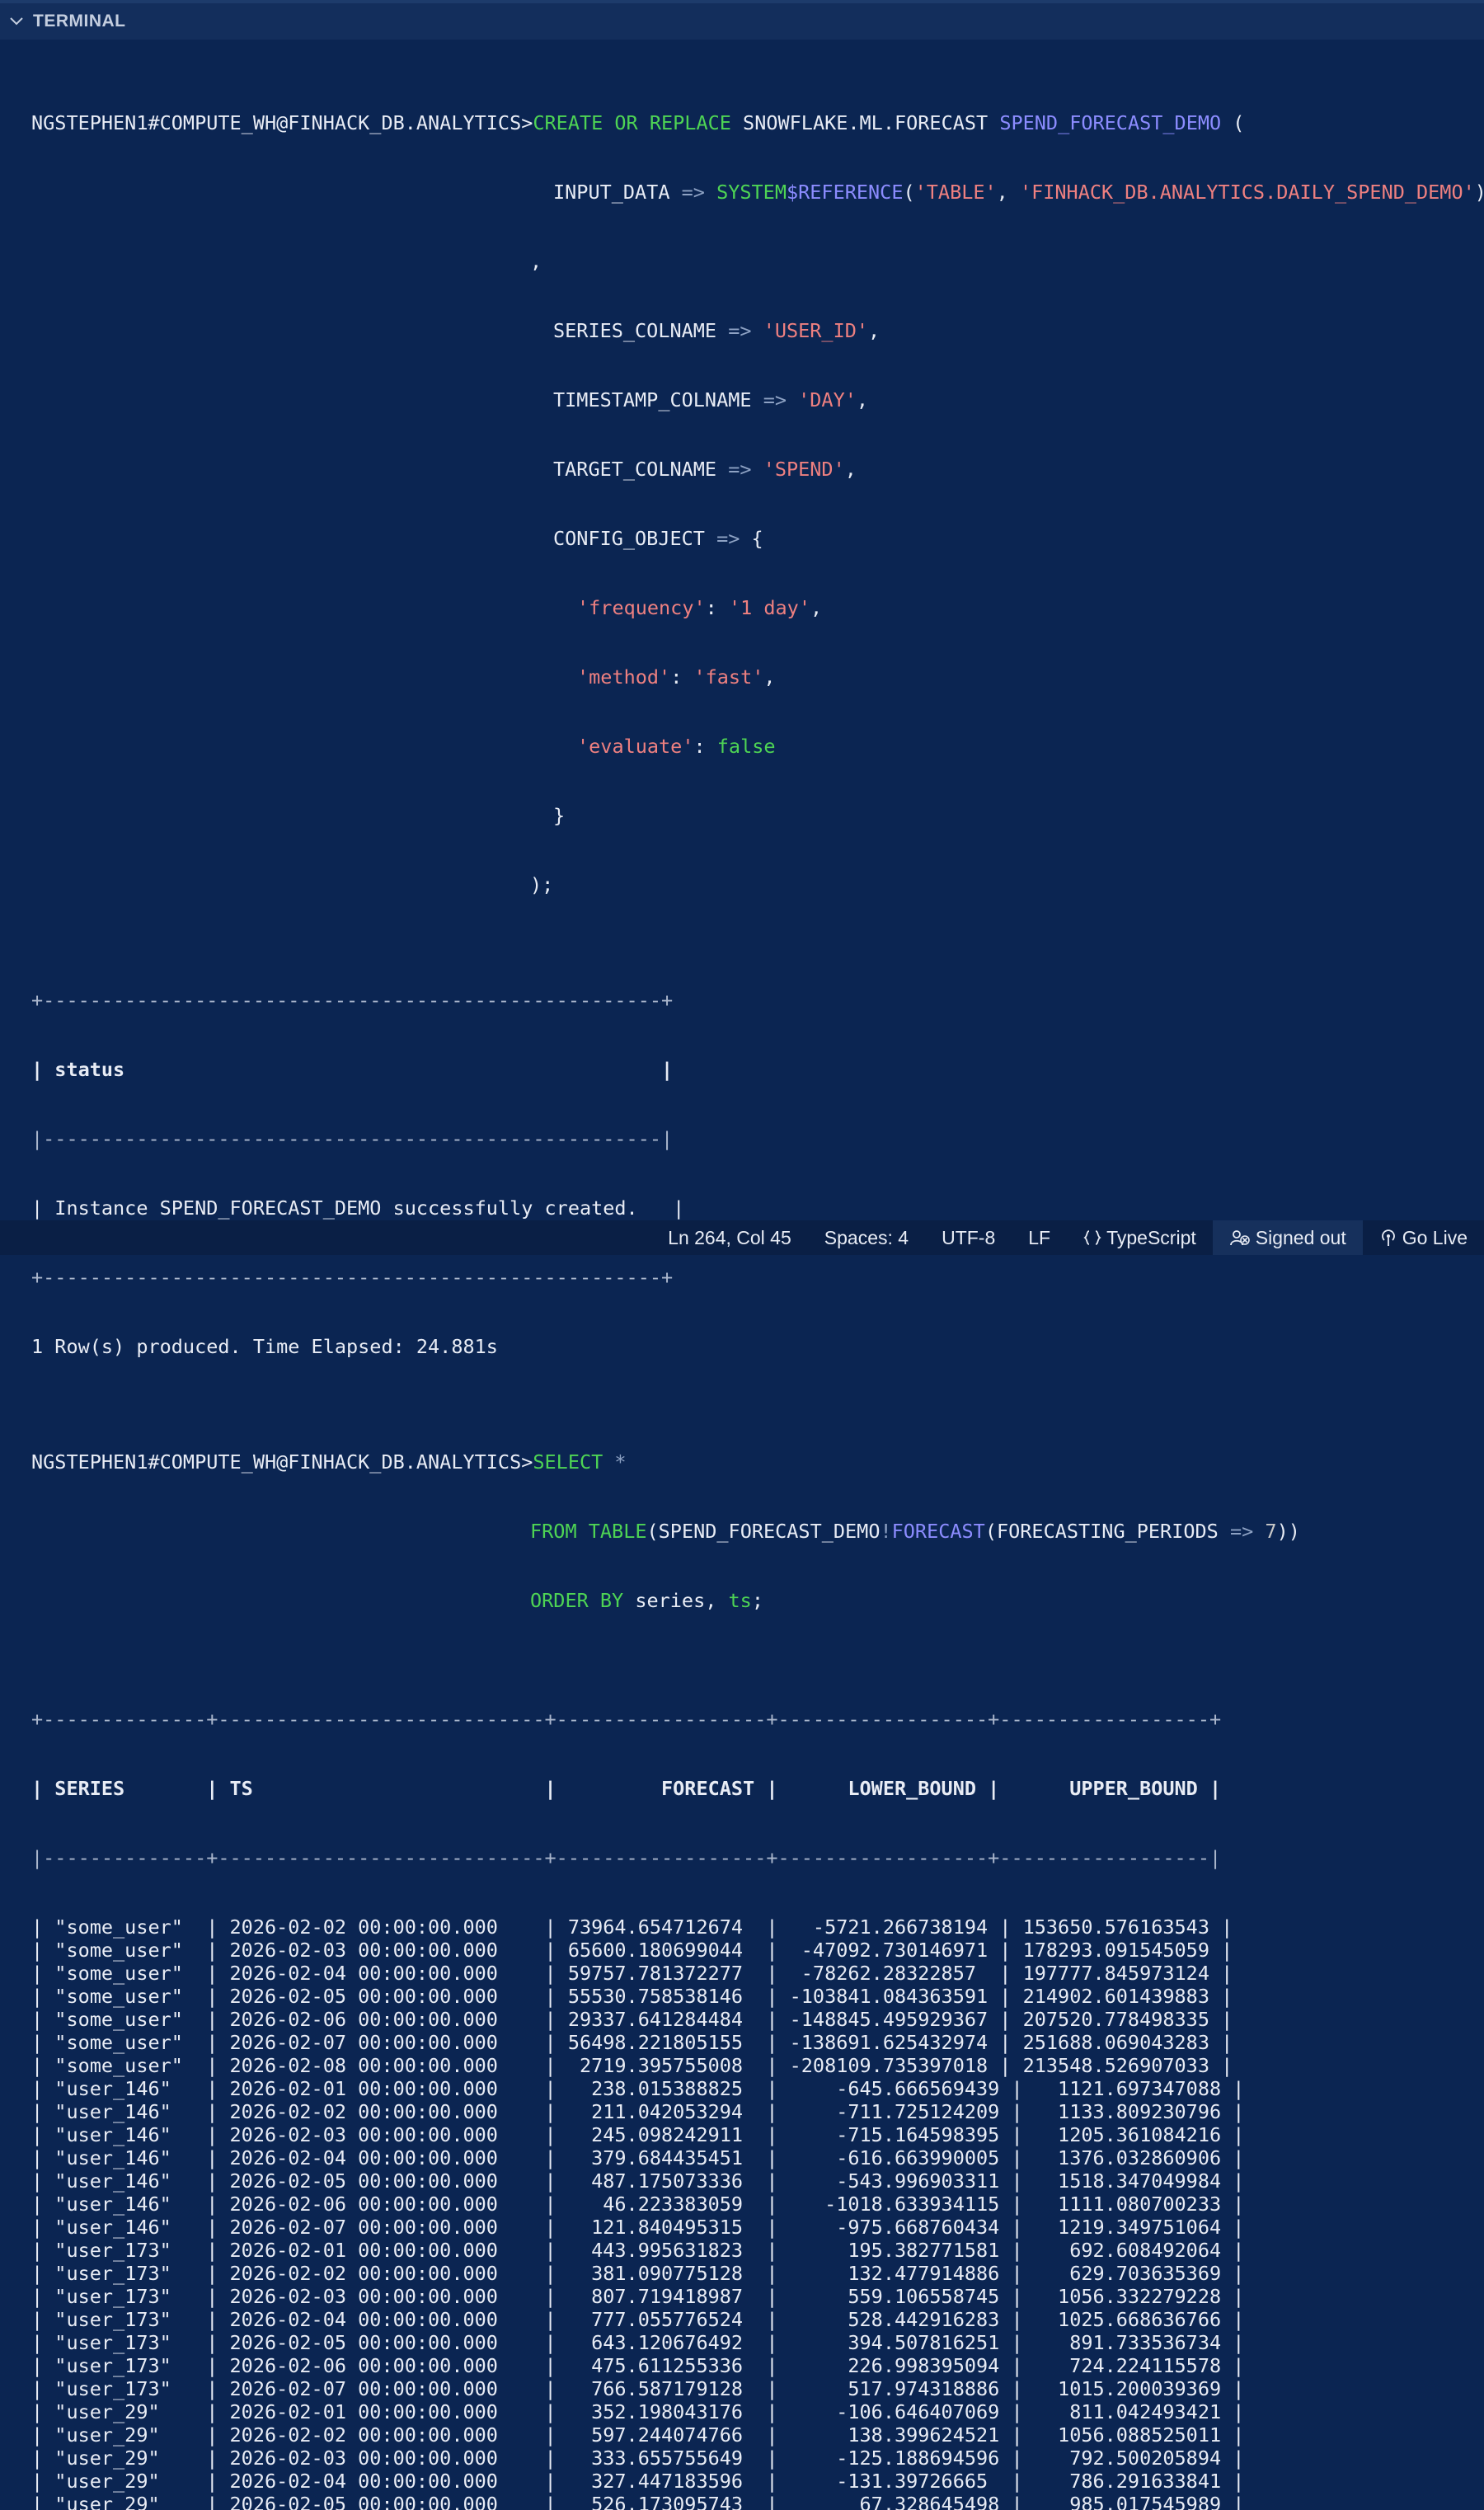  Describe the element at coordinates (1435, 1237) in the screenshot. I see `go-live-label: Go Live` at that location.